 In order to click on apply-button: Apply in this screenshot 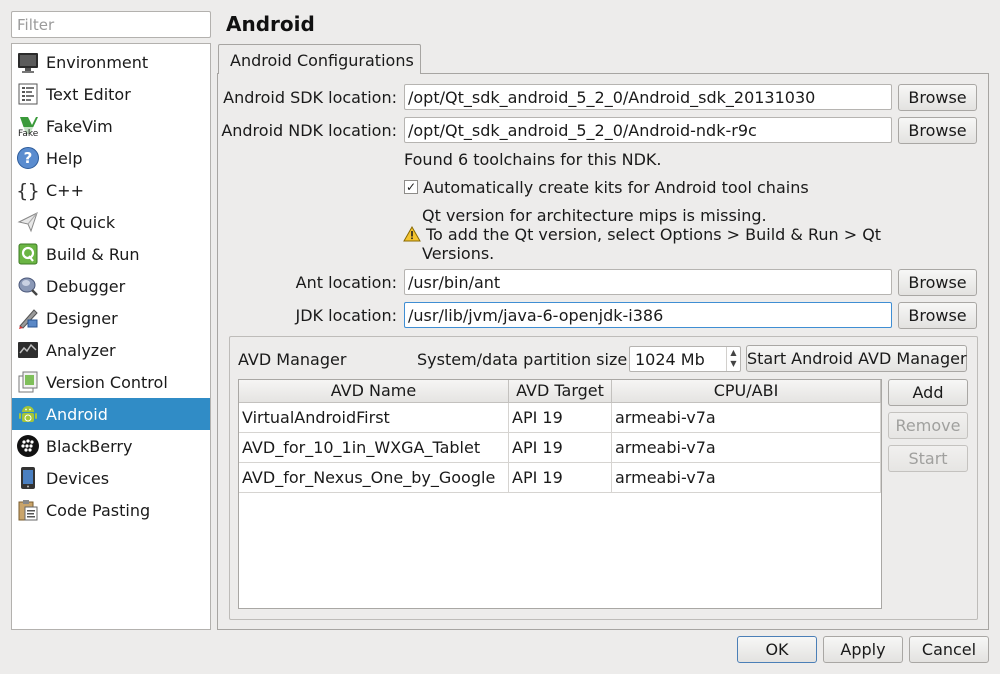, I will do `click(863, 649)`.